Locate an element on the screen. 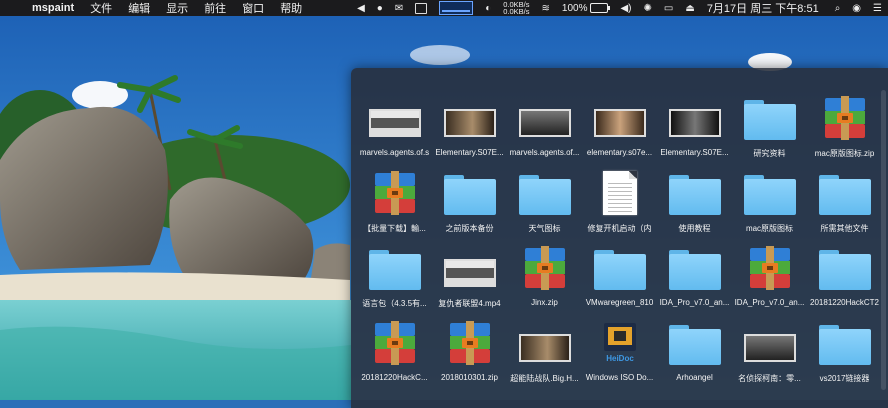  screen-record-icon is located at coordinates (421, 8).